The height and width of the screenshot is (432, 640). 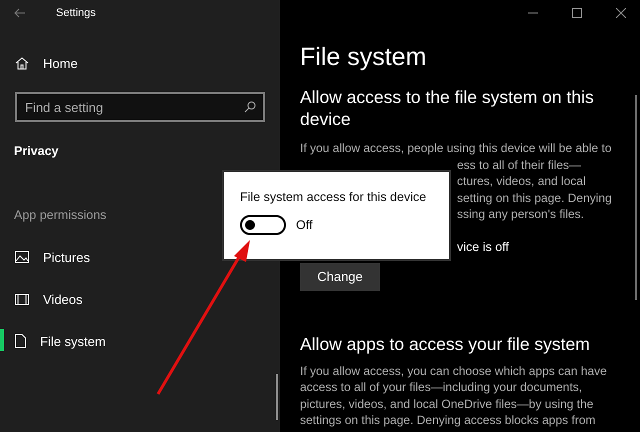 What do you see at coordinates (483, 247) in the screenshot?
I see `status-text: vice is off` at bounding box center [483, 247].